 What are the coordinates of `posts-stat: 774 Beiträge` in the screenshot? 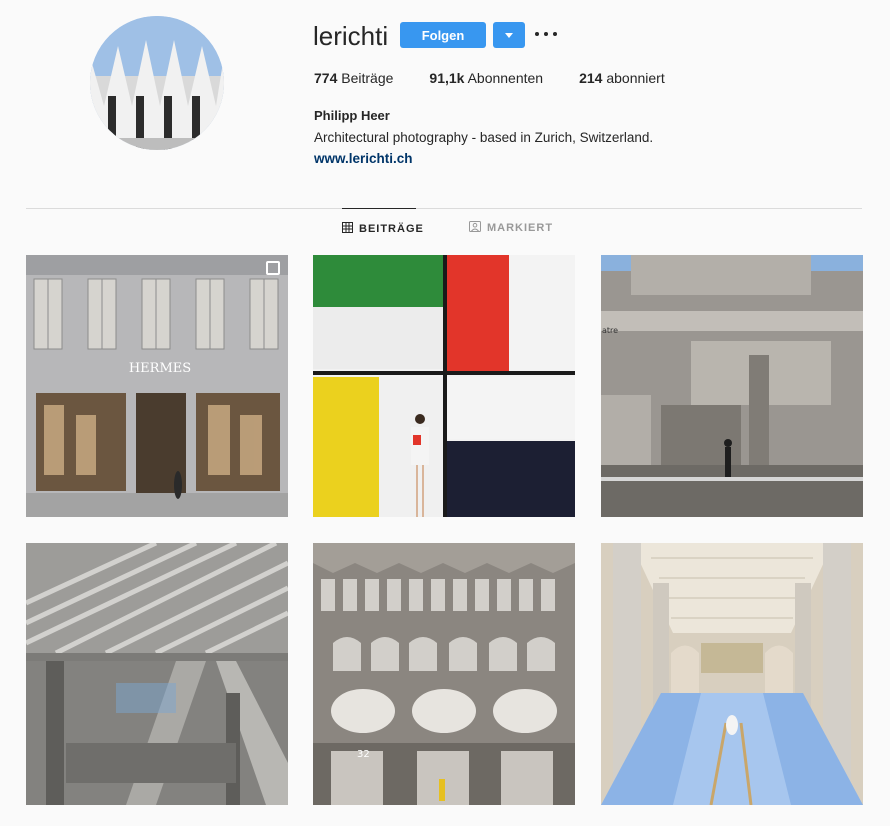 It's located at (353, 78).